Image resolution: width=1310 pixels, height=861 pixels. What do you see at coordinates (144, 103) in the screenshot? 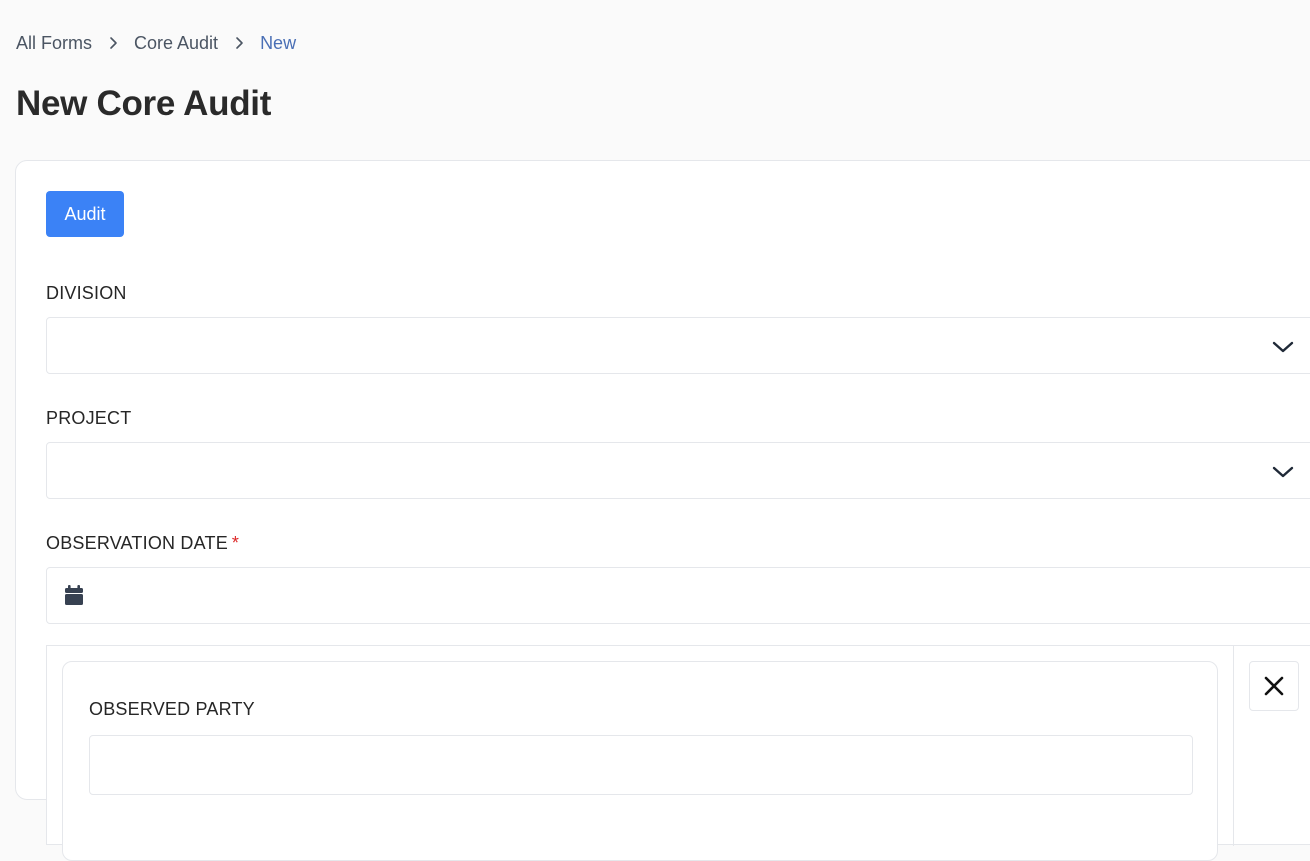
I see `page-title: New Core Audit` at bounding box center [144, 103].